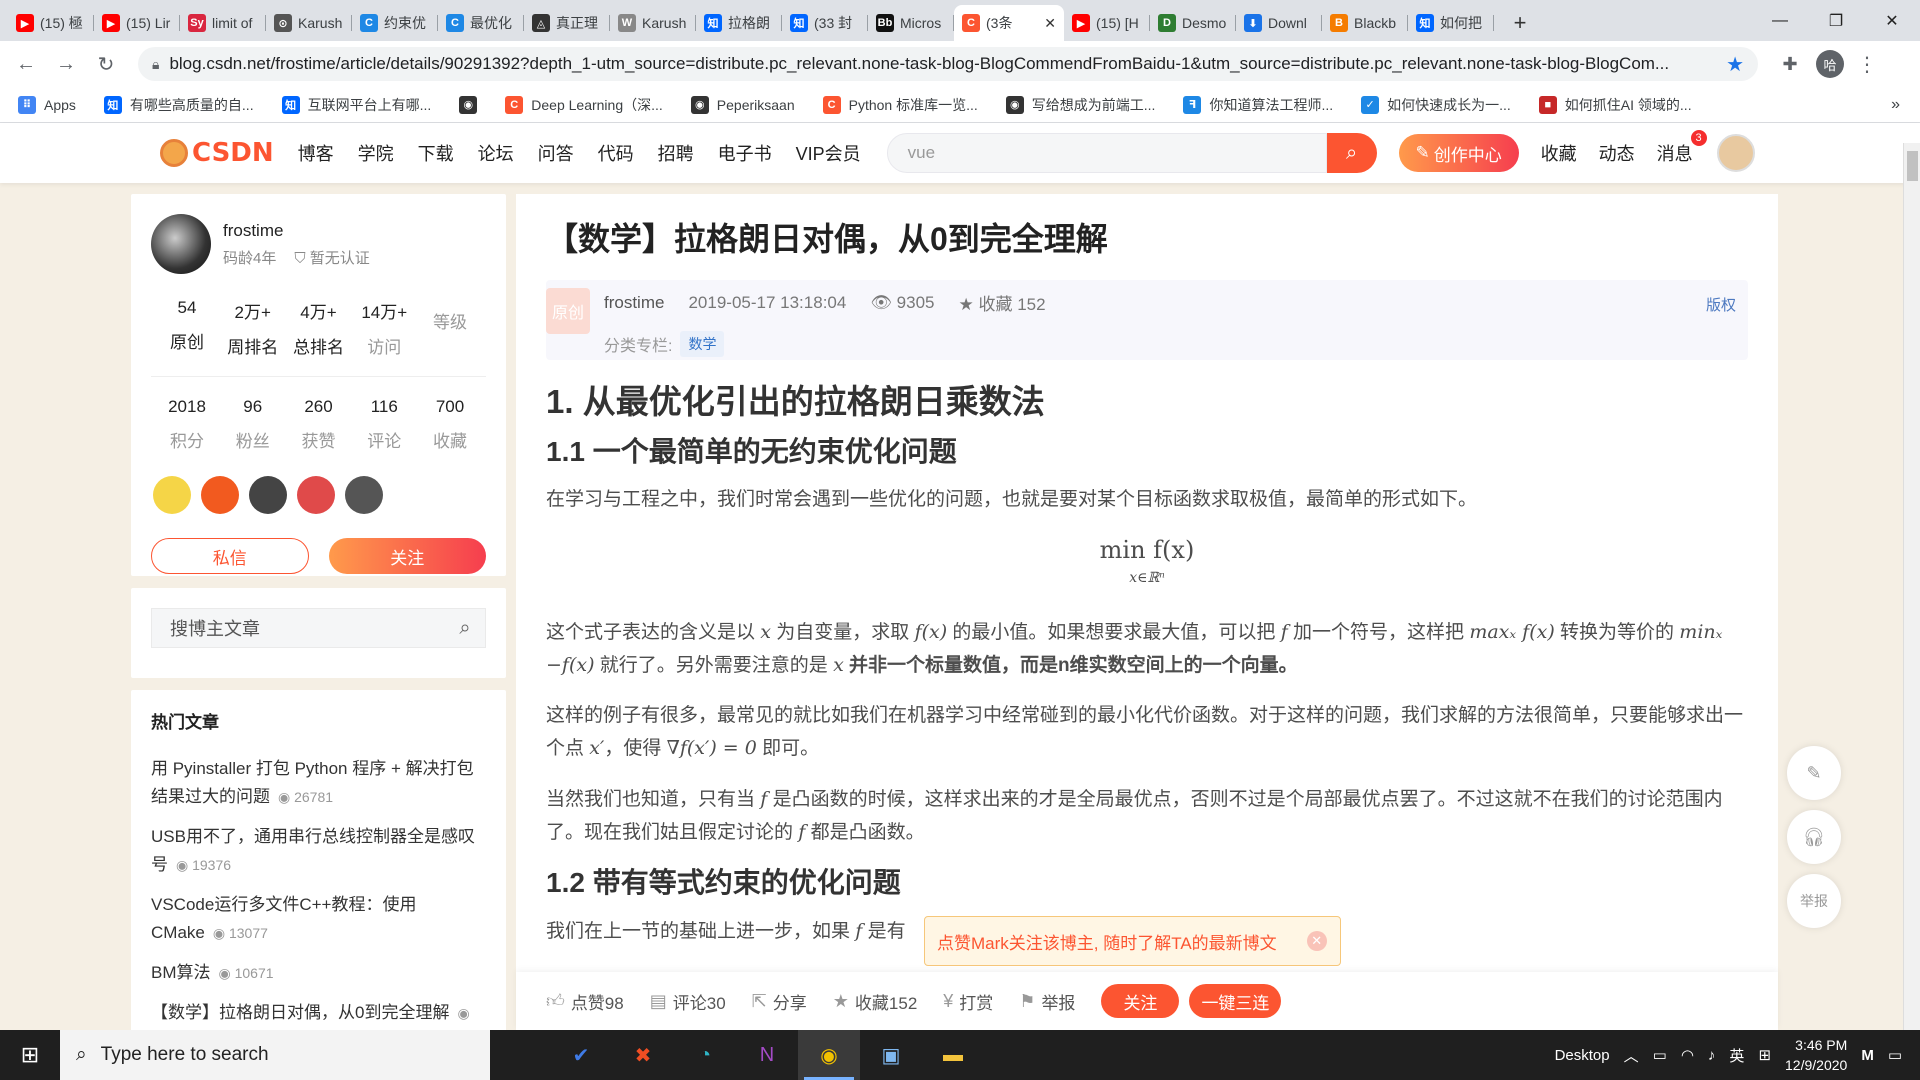  Describe the element at coordinates (187, 328) in the screenshot. I see `profile-stat: 54 原创` at that location.